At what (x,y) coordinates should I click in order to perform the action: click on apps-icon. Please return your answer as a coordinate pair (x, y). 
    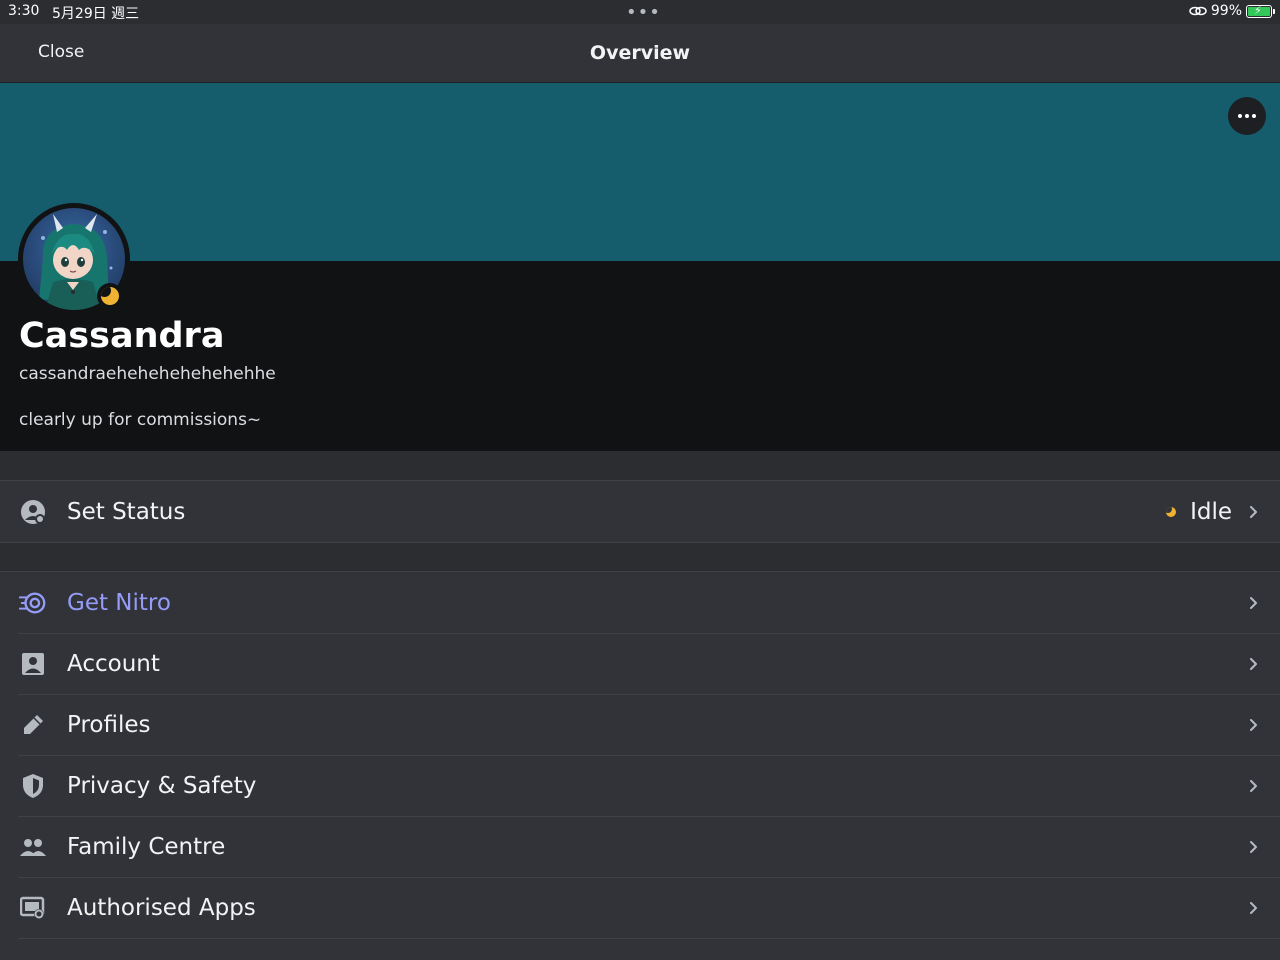
    Looking at the image, I should click on (33, 908).